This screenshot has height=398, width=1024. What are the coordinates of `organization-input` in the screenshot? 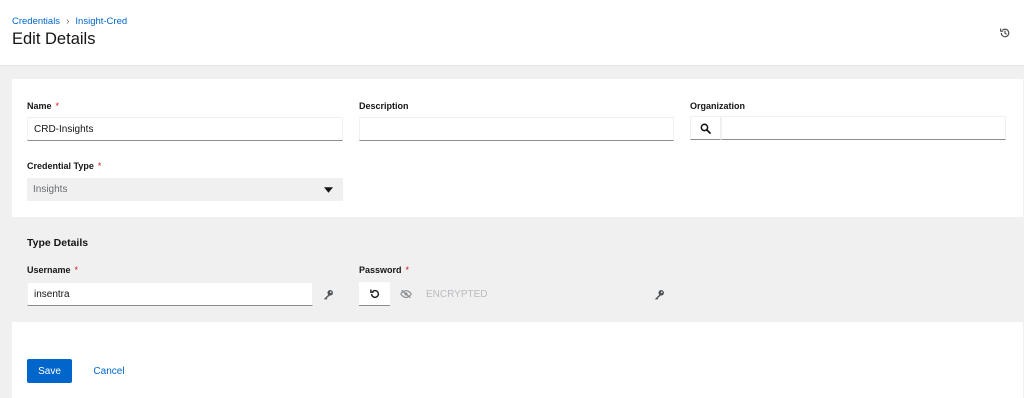 It's located at (863, 128).